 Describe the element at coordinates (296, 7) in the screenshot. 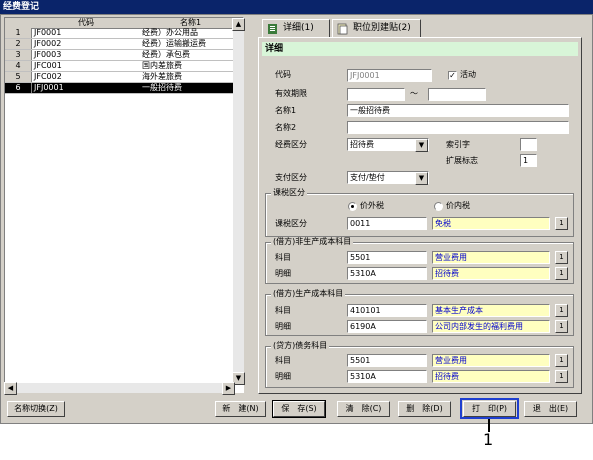

I see `window-title: 经费登记` at that location.